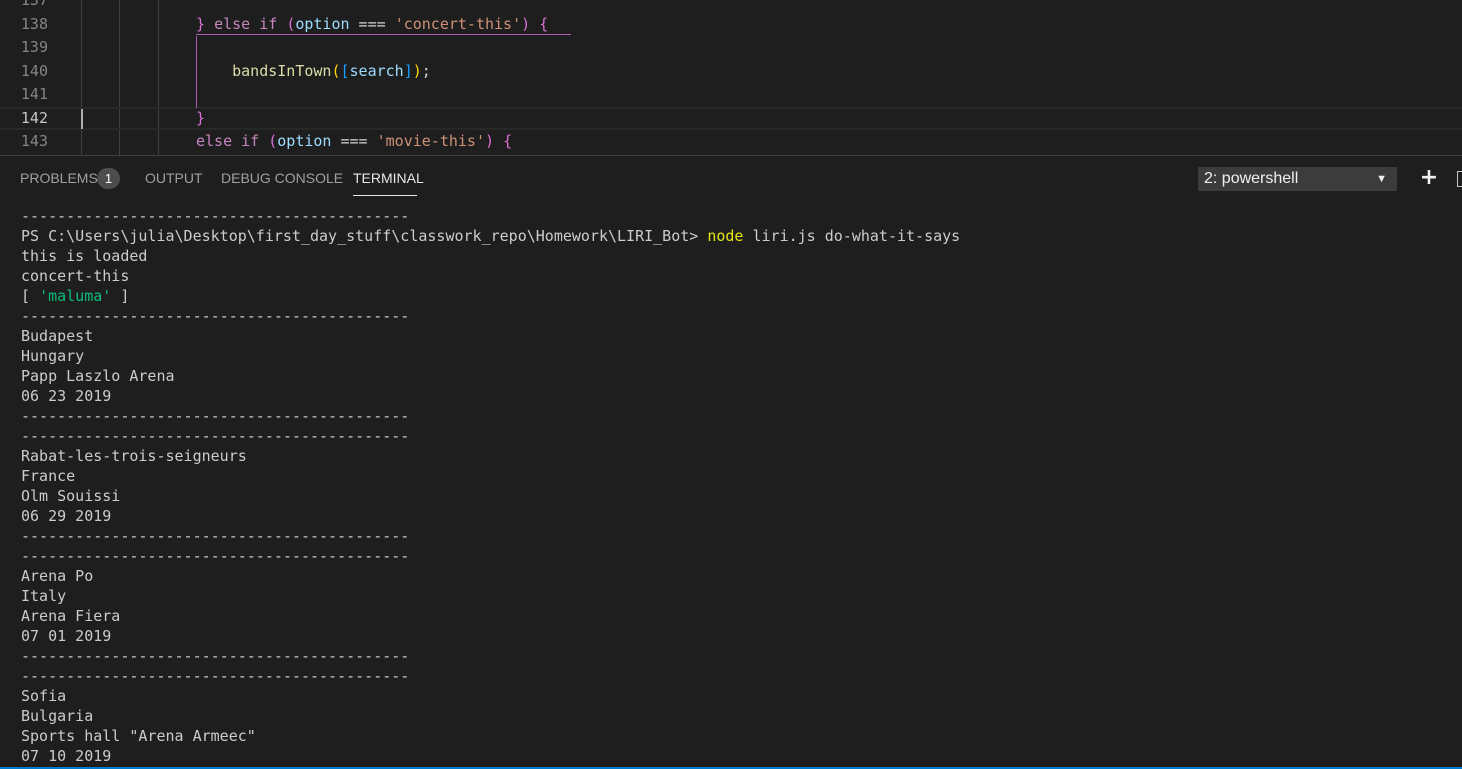  Describe the element at coordinates (34, 70) in the screenshot. I see `line-number: 140` at that location.